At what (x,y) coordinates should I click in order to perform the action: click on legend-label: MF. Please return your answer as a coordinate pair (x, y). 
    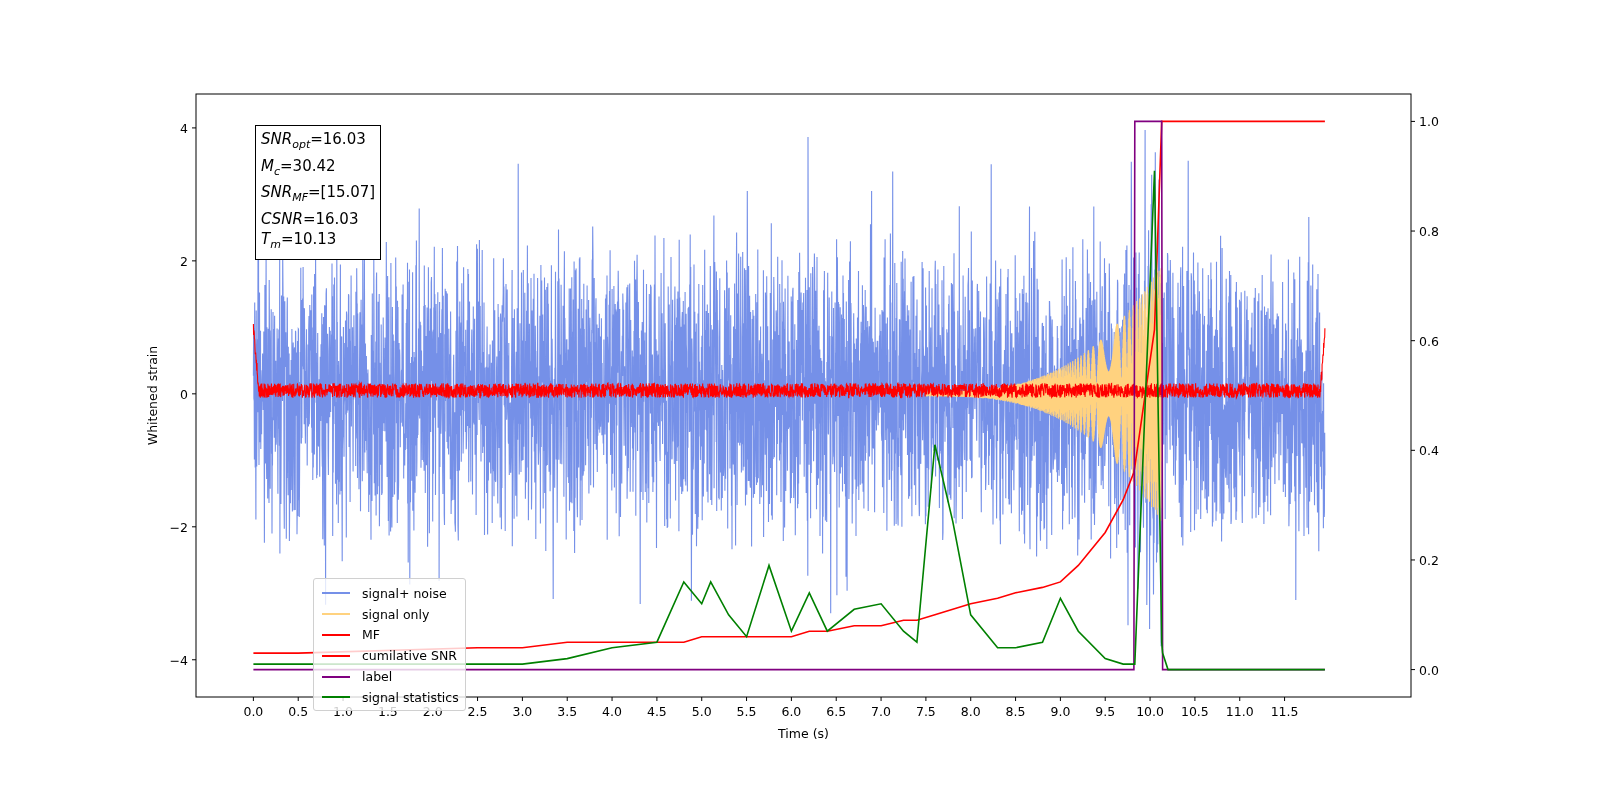
    Looking at the image, I should click on (371, 635).